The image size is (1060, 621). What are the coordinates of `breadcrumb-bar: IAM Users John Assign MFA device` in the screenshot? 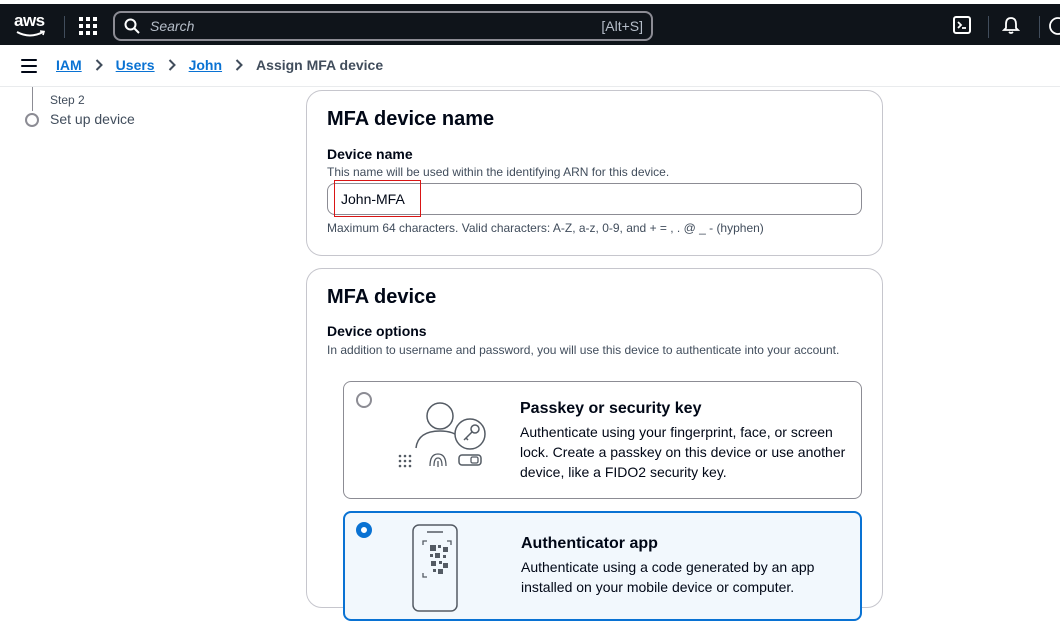 It's located at (530, 66).